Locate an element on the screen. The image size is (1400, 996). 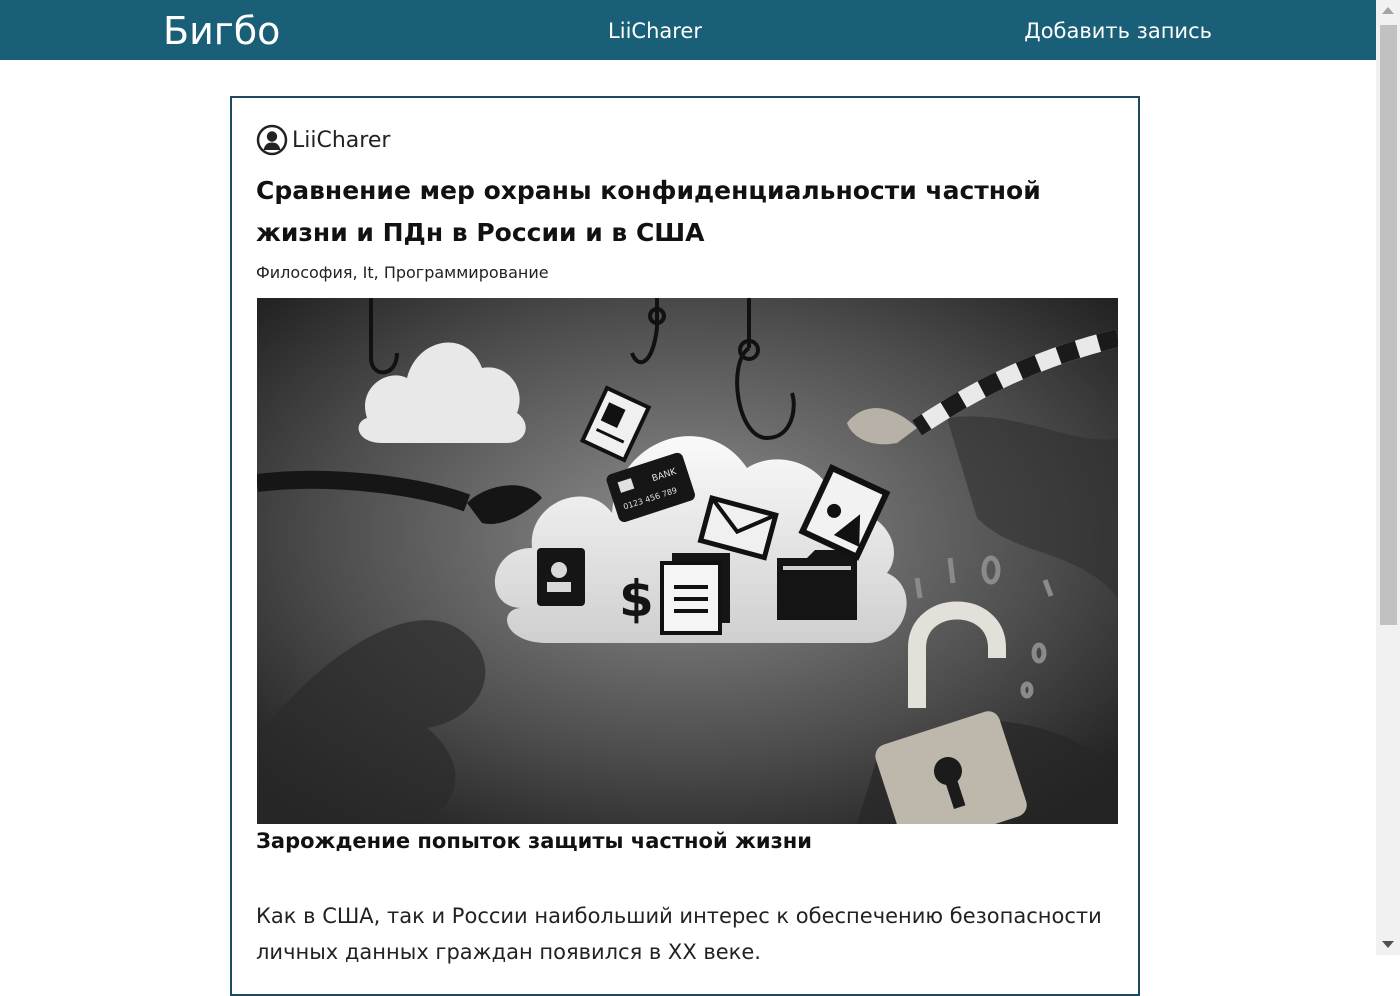
scroll-up-arrow-icon is located at coordinates (1388, 10).